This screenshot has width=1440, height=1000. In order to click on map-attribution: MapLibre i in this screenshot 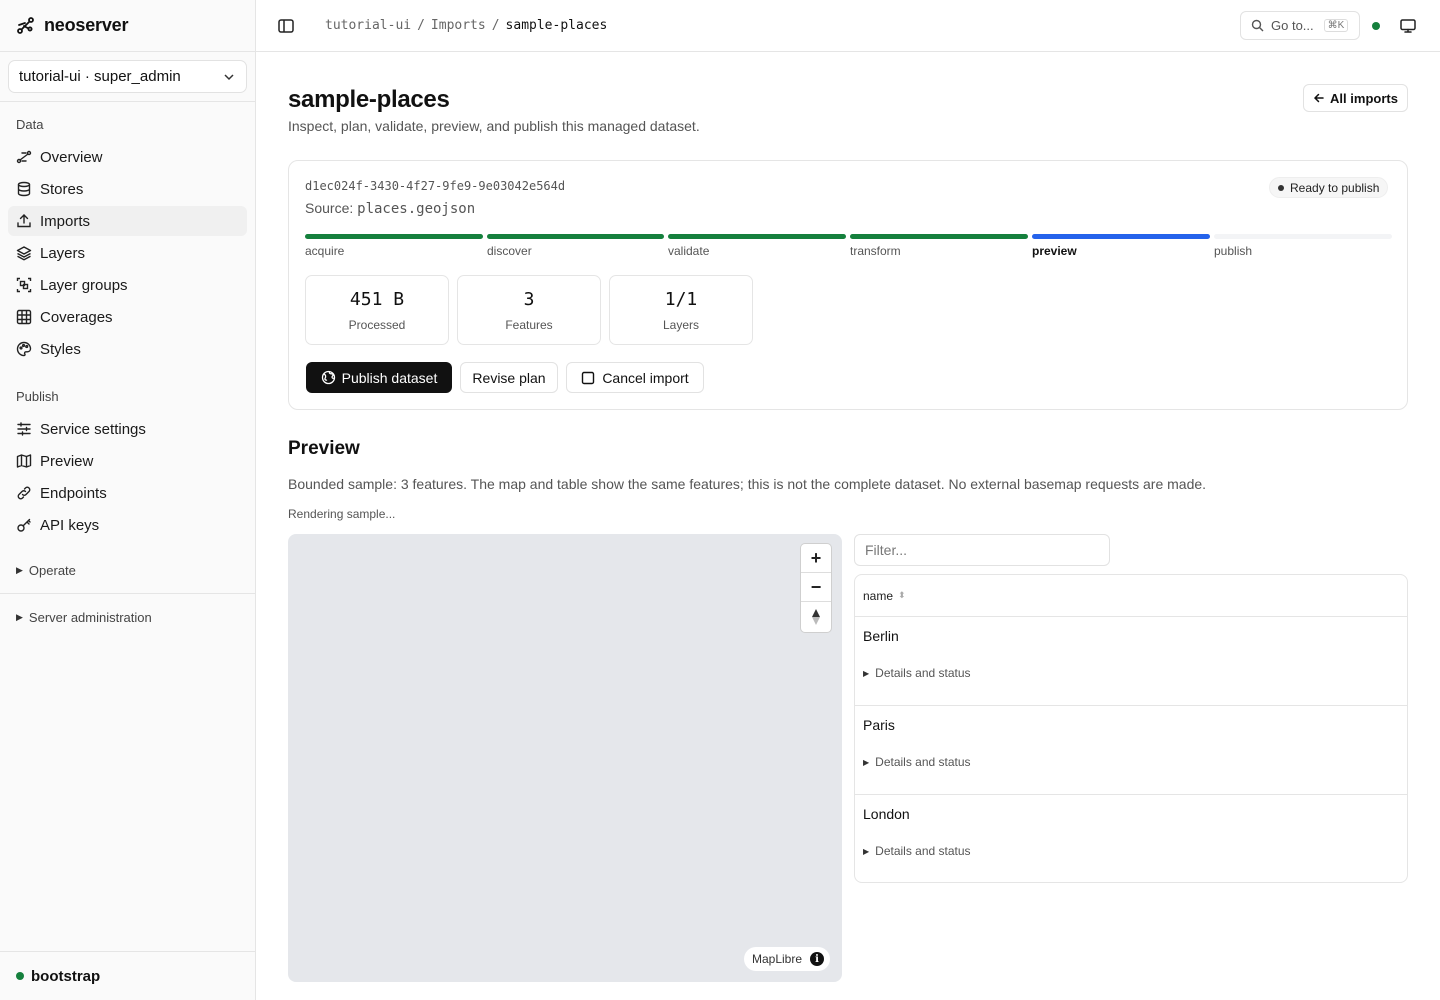, I will do `click(787, 959)`.